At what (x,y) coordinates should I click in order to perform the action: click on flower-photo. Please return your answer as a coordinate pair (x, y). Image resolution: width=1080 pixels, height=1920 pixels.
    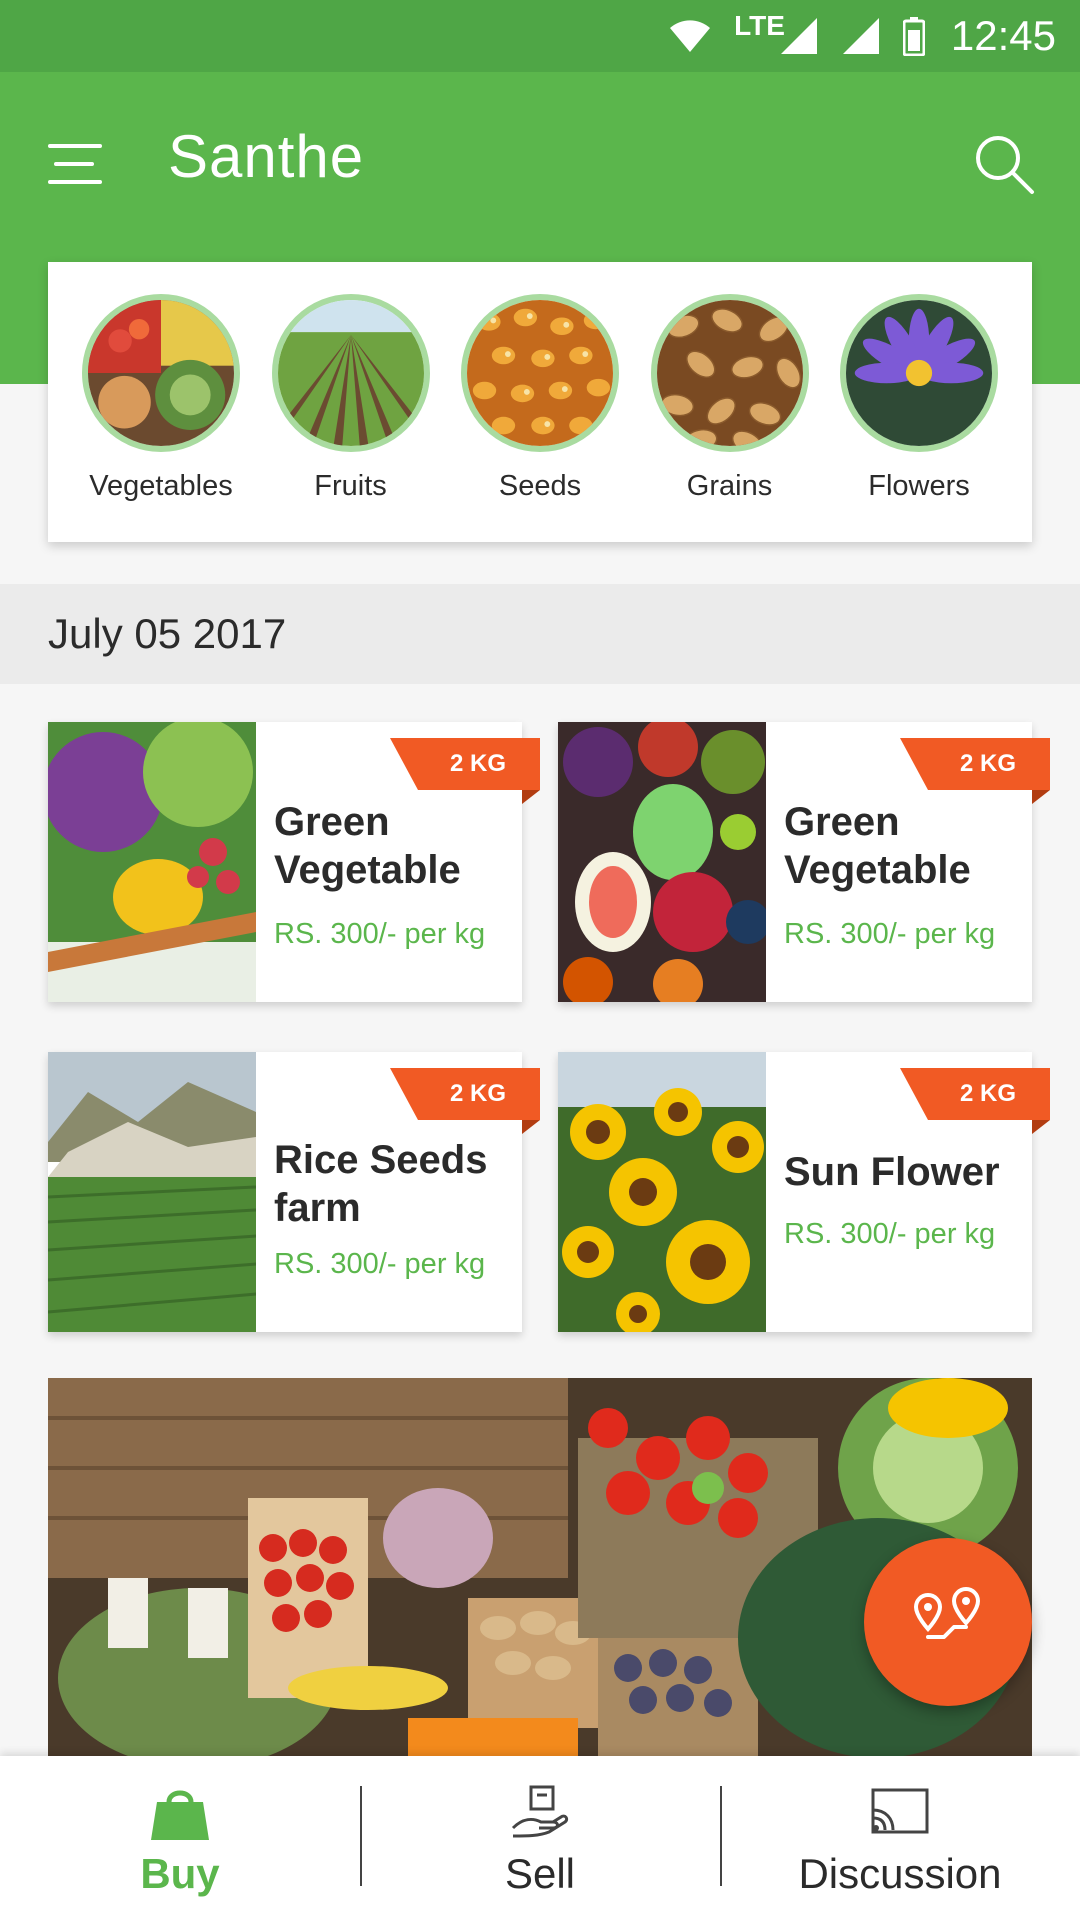
    Looking at the image, I should click on (919, 373).